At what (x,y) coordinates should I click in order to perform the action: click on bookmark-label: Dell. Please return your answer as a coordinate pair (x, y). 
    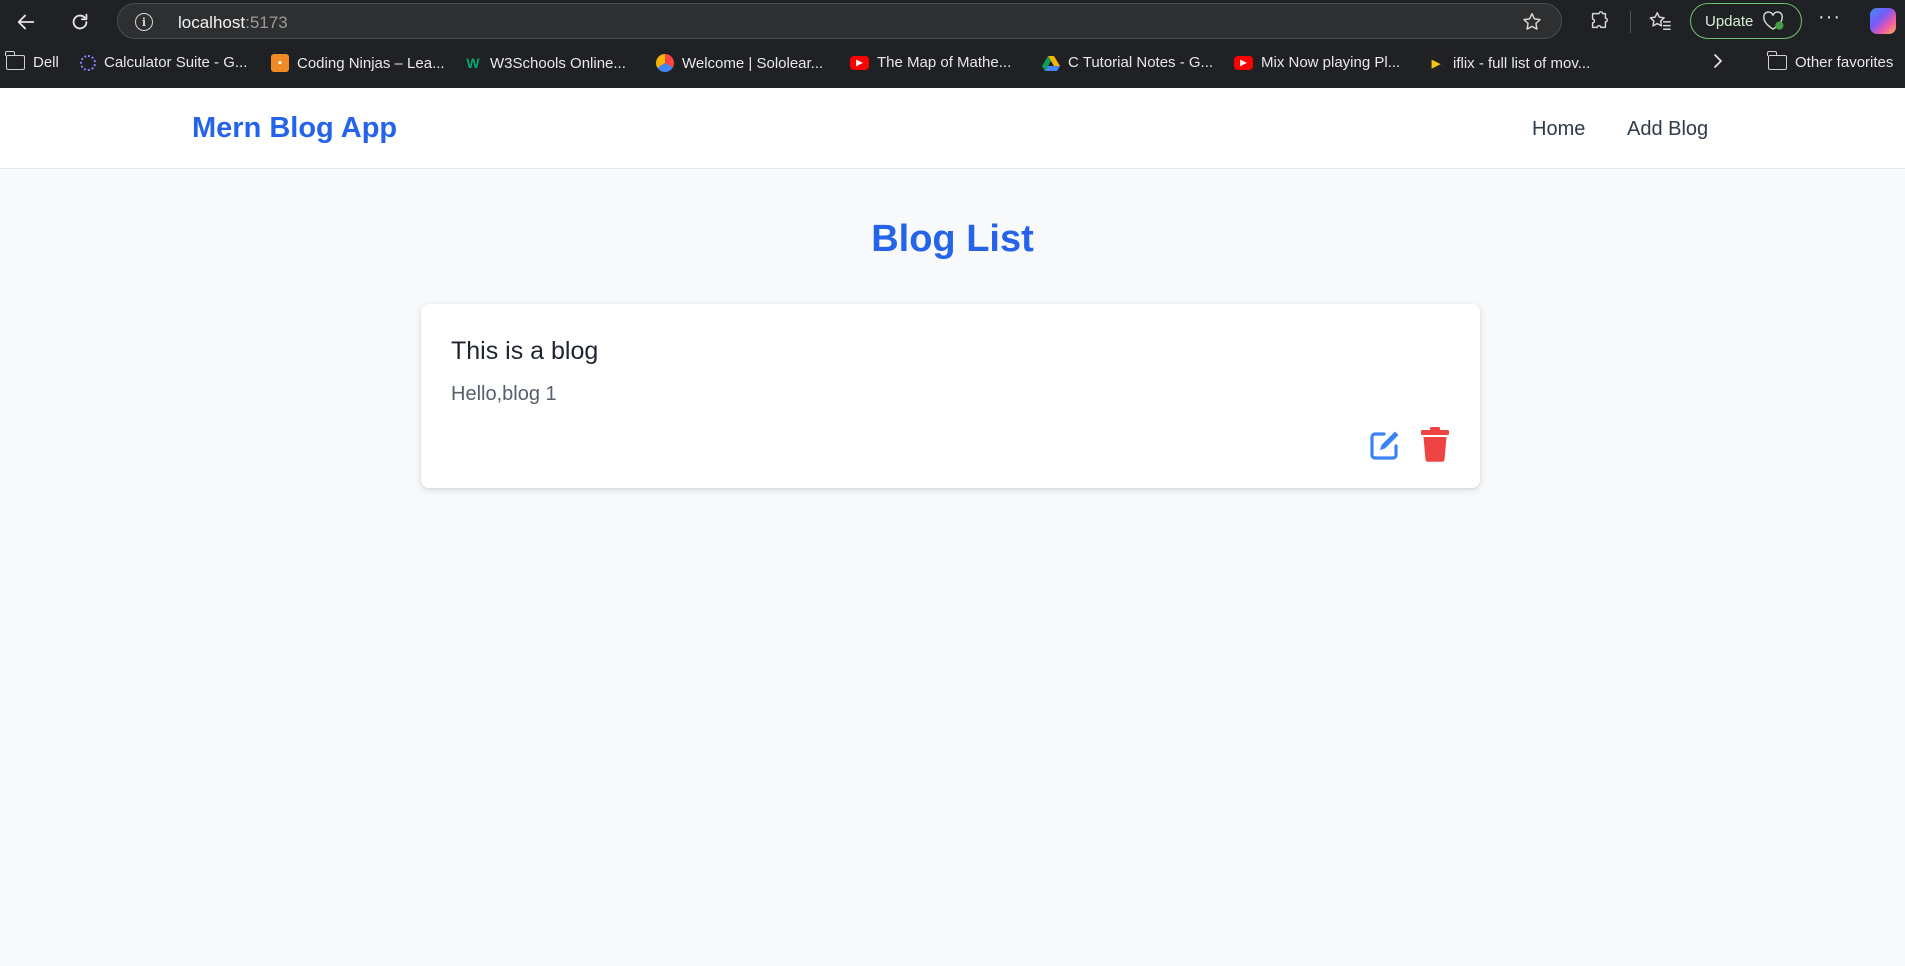
    Looking at the image, I should click on (46, 62).